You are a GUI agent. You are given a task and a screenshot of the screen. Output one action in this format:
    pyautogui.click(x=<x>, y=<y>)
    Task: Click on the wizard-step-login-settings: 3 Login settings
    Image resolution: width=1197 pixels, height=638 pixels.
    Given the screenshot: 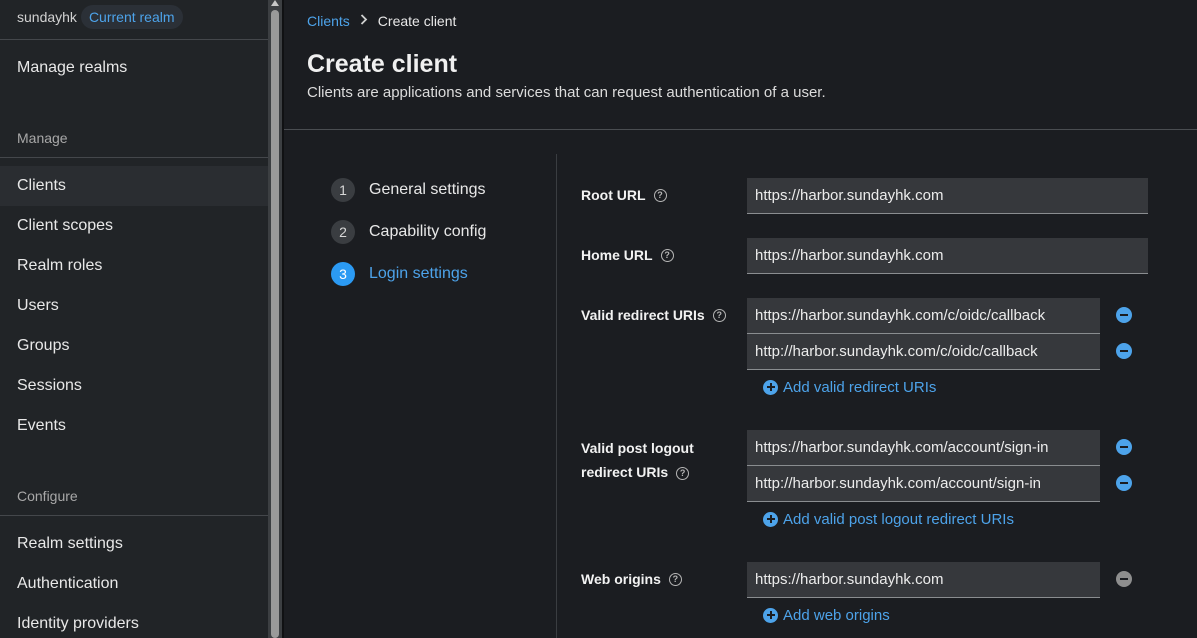 What is the action you would take?
    pyautogui.click(x=399, y=274)
    